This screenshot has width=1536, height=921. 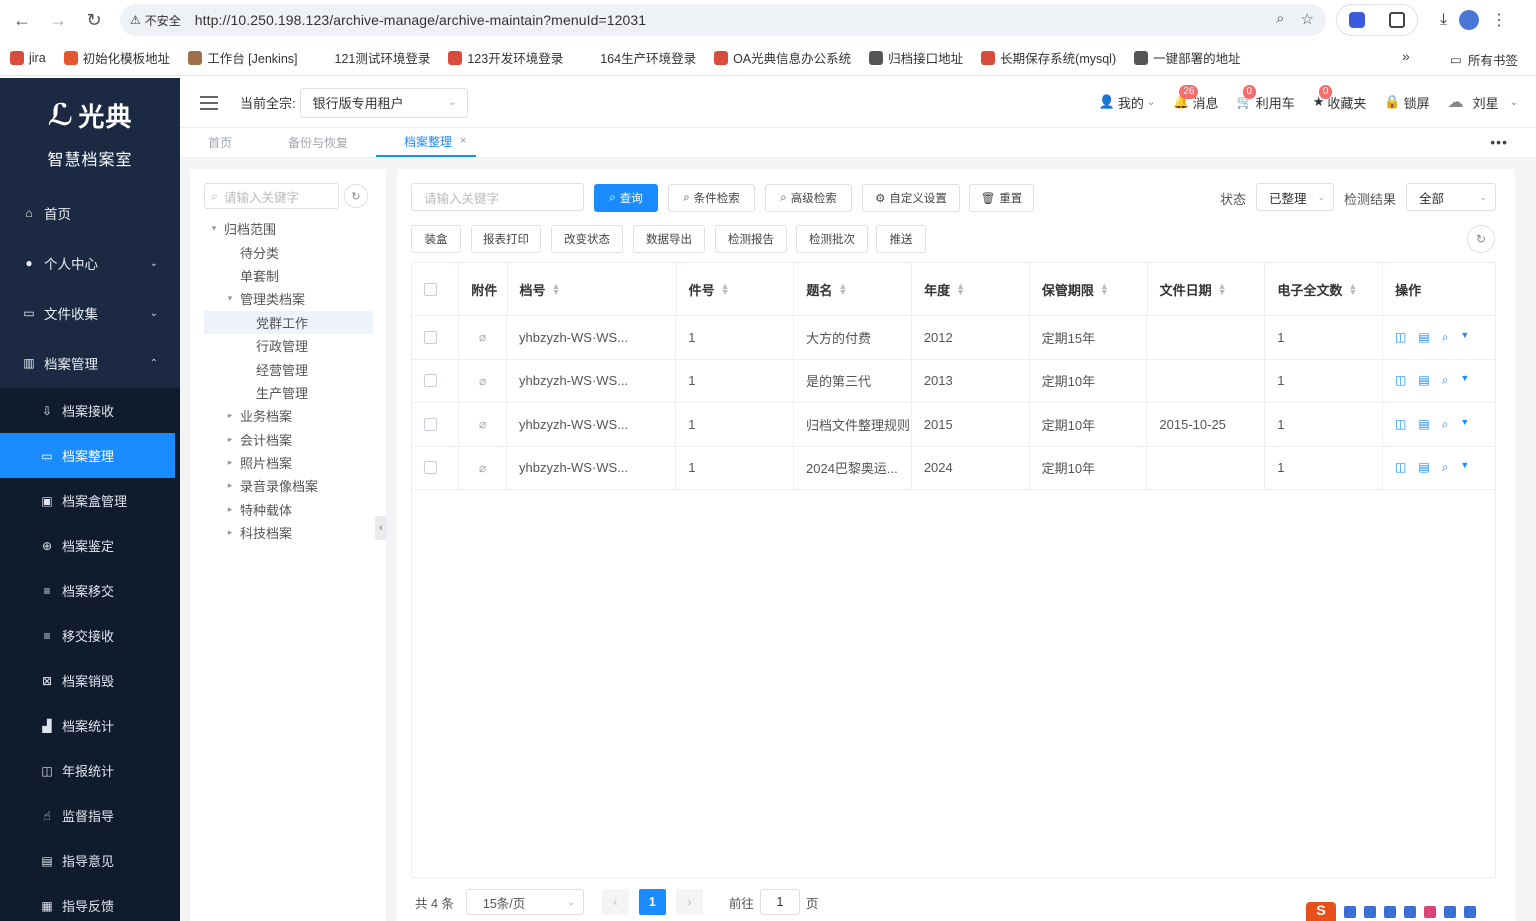 I want to click on ime-game-icon, so click(x=1450, y=911).